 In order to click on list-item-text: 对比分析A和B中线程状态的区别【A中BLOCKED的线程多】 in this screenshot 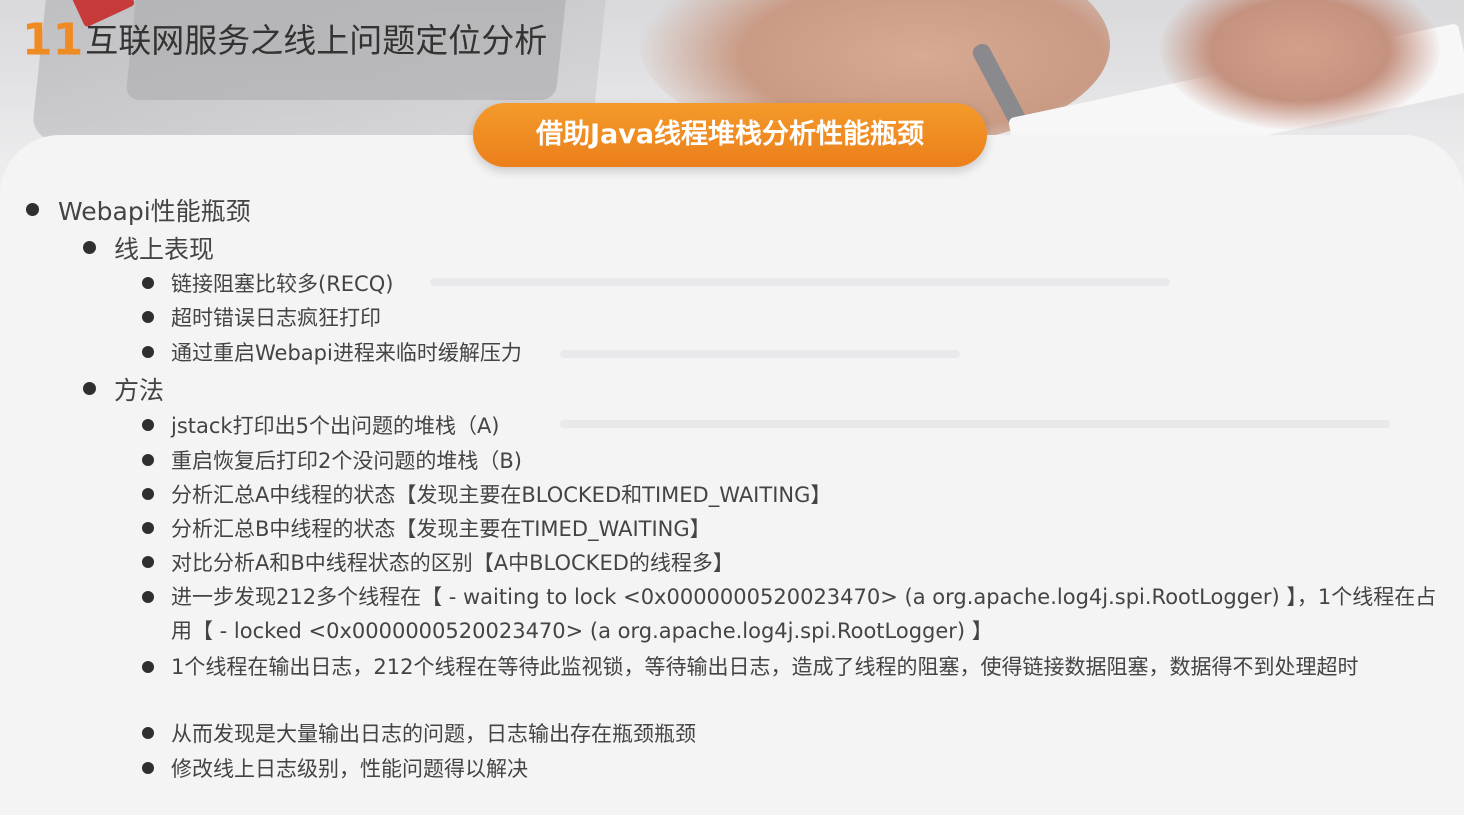, I will do `click(452, 563)`.